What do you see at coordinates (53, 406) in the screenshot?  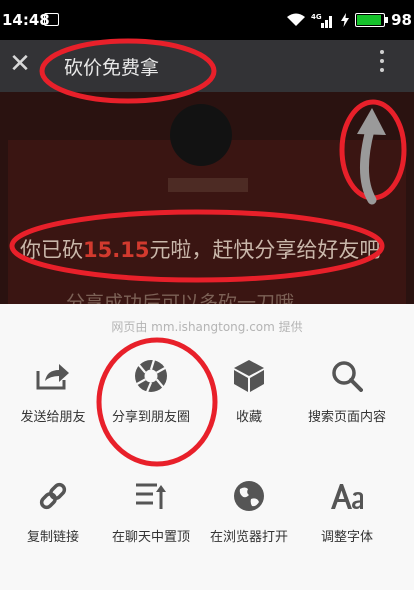 I see `send-to-friend-button: 发送给朋友` at bounding box center [53, 406].